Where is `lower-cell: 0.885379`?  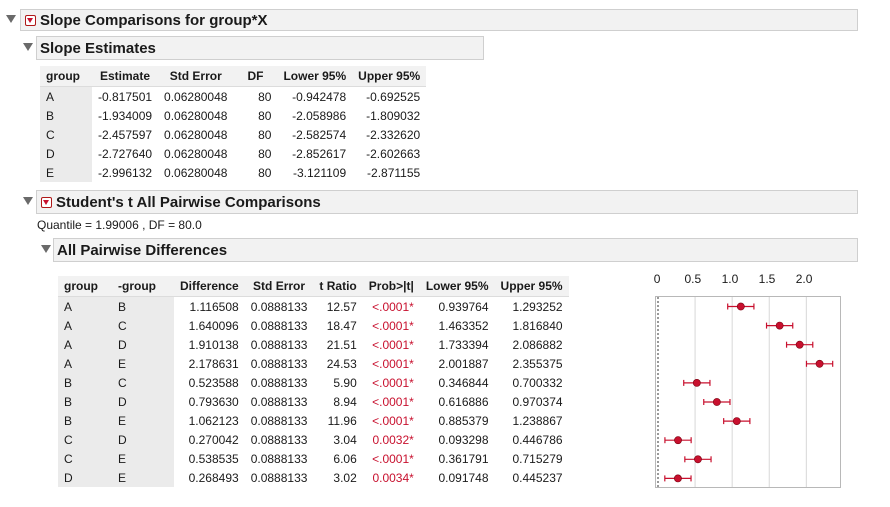
lower-cell: 0.885379 is located at coordinates (463, 420).